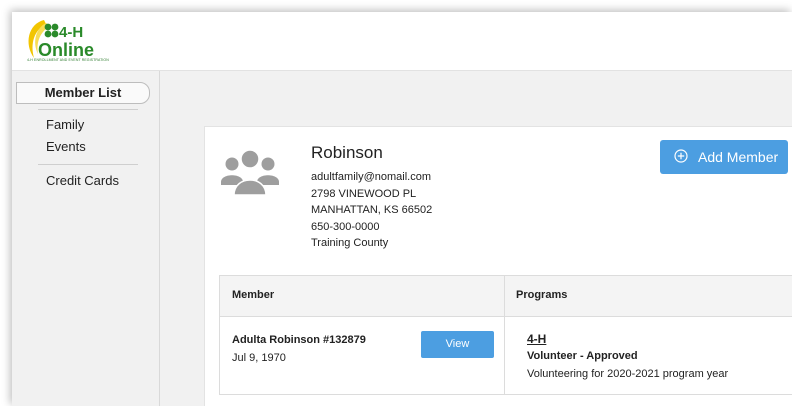 Image resolution: width=792 pixels, height=406 pixels. What do you see at coordinates (253, 295) in the screenshot?
I see `column-header-member: Member` at bounding box center [253, 295].